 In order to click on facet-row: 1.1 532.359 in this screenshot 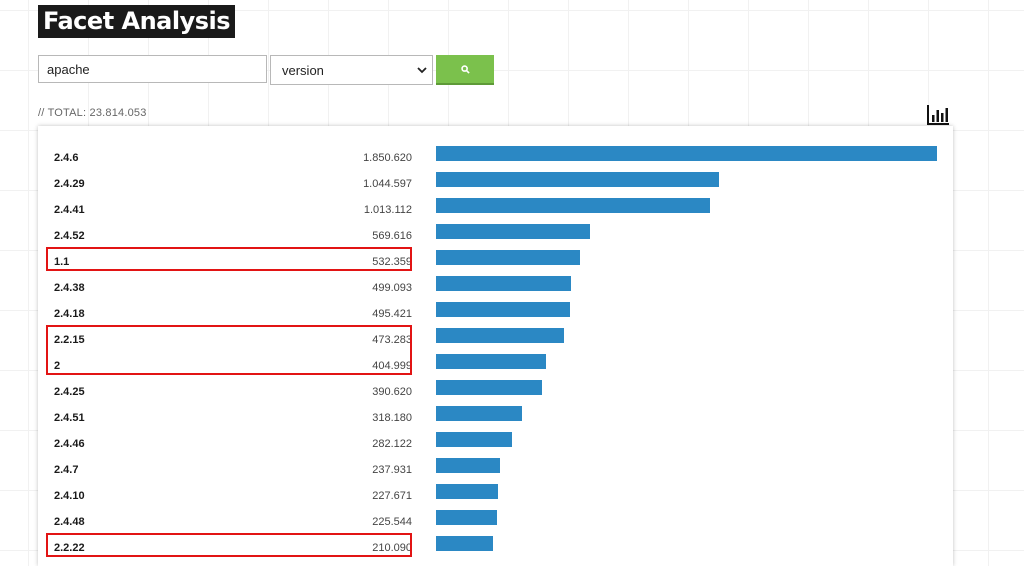, I will do `click(495, 263)`.